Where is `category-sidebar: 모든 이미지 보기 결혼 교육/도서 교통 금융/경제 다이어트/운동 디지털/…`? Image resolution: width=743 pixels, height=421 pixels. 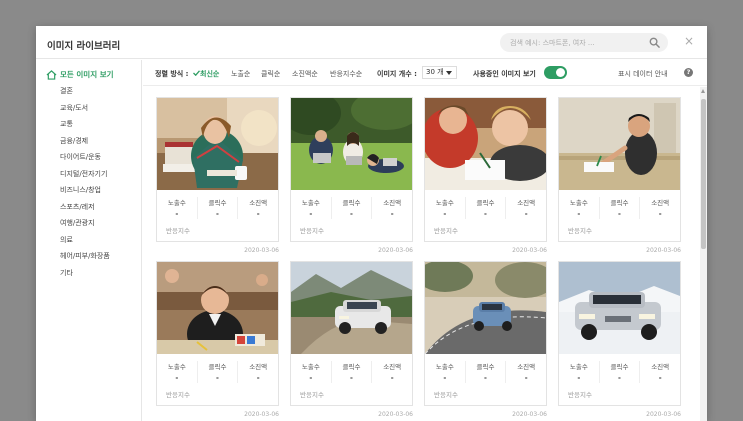 category-sidebar: 모든 이미지 보기 결혼 교육/도서 교통 금융/경제 다이어트/운동 디지털/… is located at coordinates (89, 240).